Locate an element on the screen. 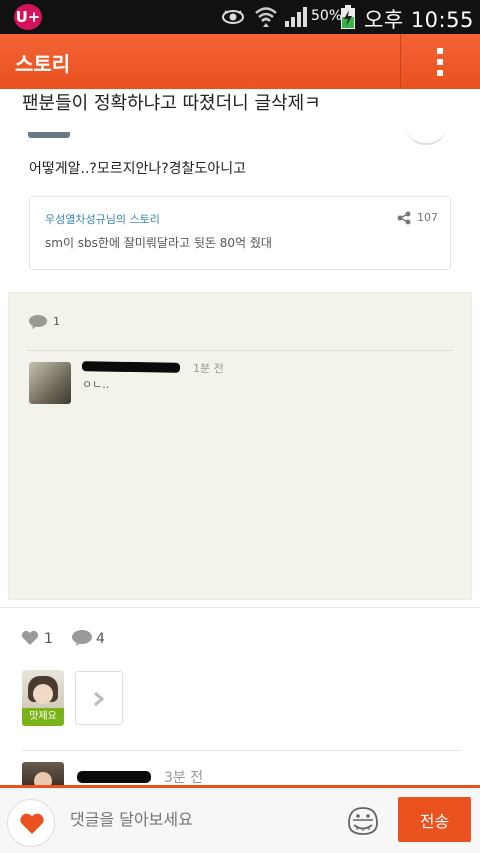 The image size is (480, 853). comment-time: 1분 전 is located at coordinates (208, 368).